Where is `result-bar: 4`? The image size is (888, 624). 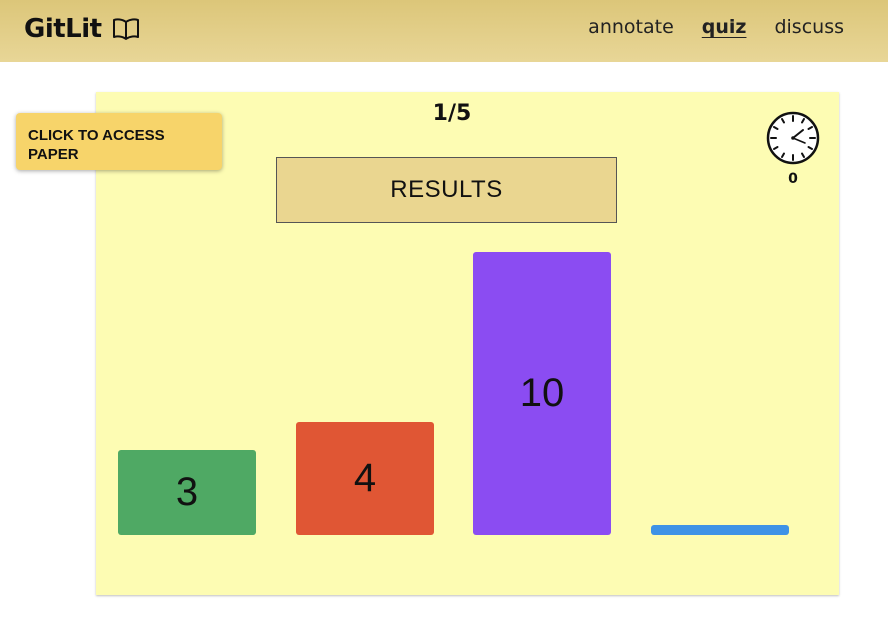 result-bar: 4 is located at coordinates (365, 478).